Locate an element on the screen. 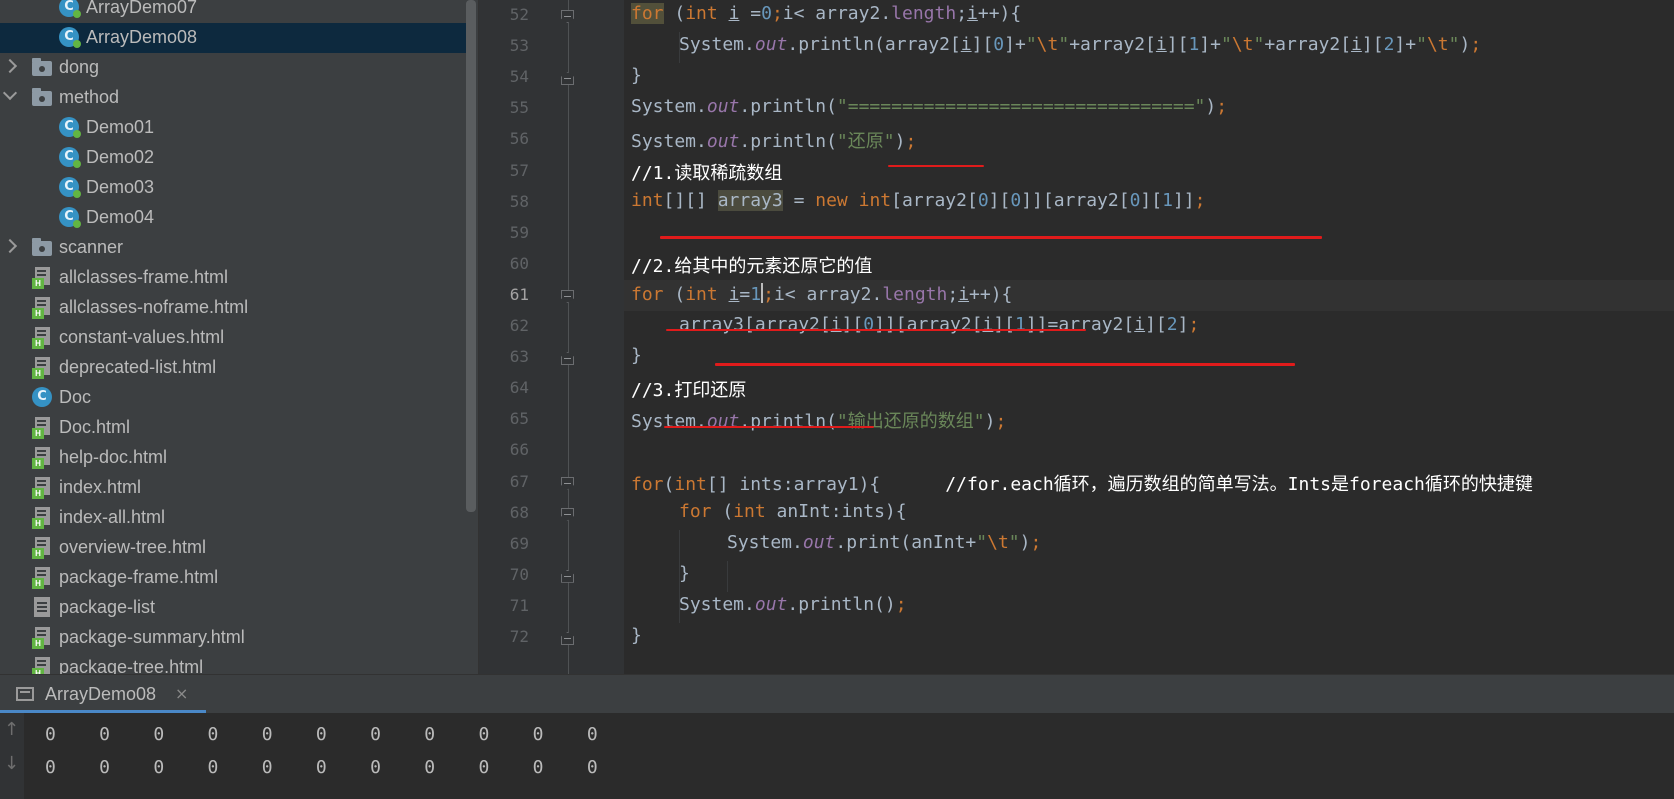 The image size is (1674, 799). tree-item-demo01: C Demo01 is located at coordinates (235, 128).